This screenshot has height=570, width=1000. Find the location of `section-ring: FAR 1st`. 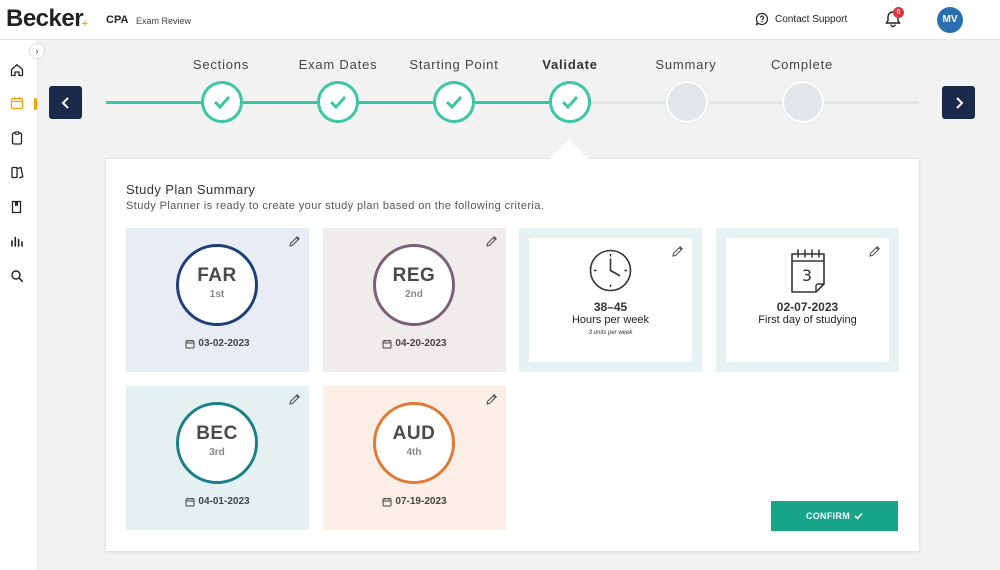

section-ring: FAR 1st is located at coordinates (217, 285).